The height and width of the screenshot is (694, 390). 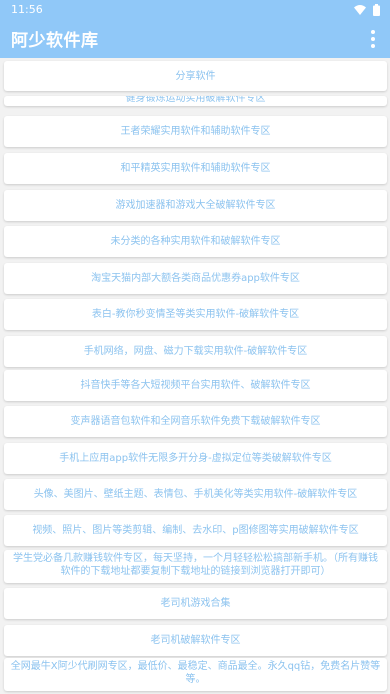 I want to click on app-title: 阿少软件库, so click(x=55, y=41).